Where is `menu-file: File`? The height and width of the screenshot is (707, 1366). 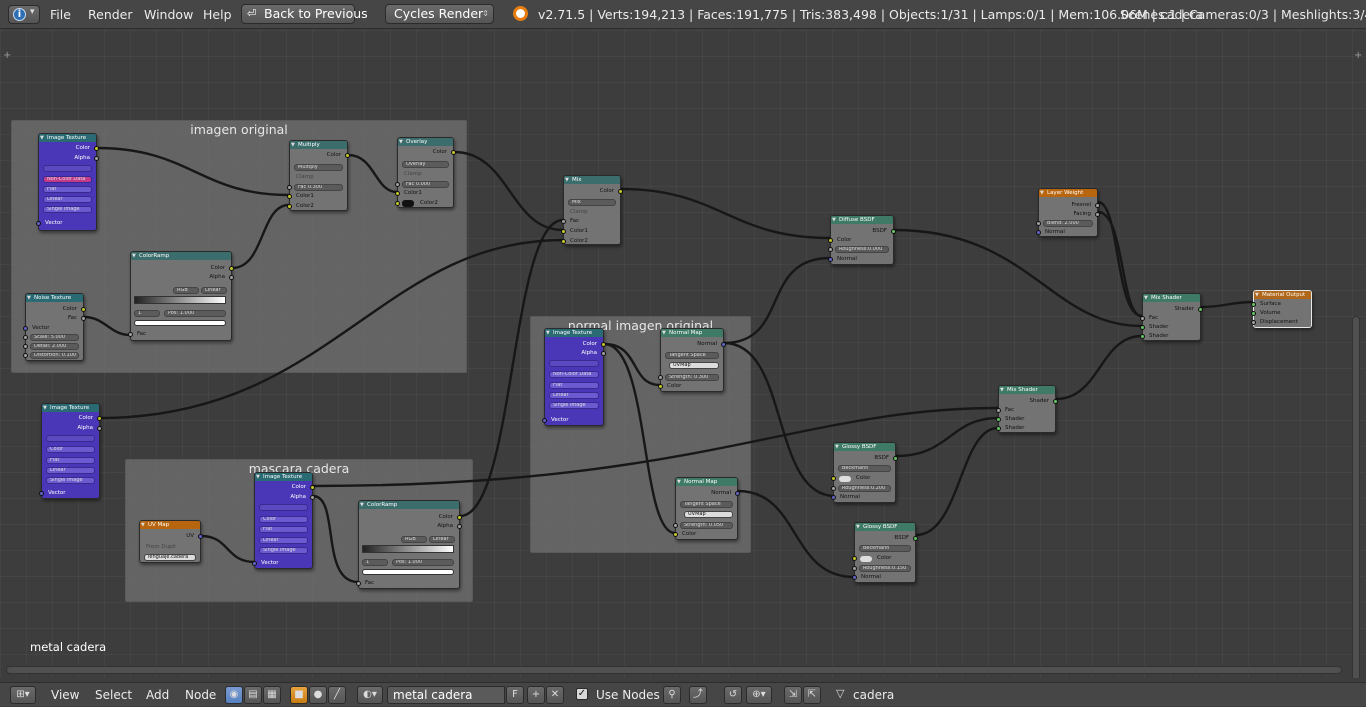
menu-file: File is located at coordinates (60, 14).